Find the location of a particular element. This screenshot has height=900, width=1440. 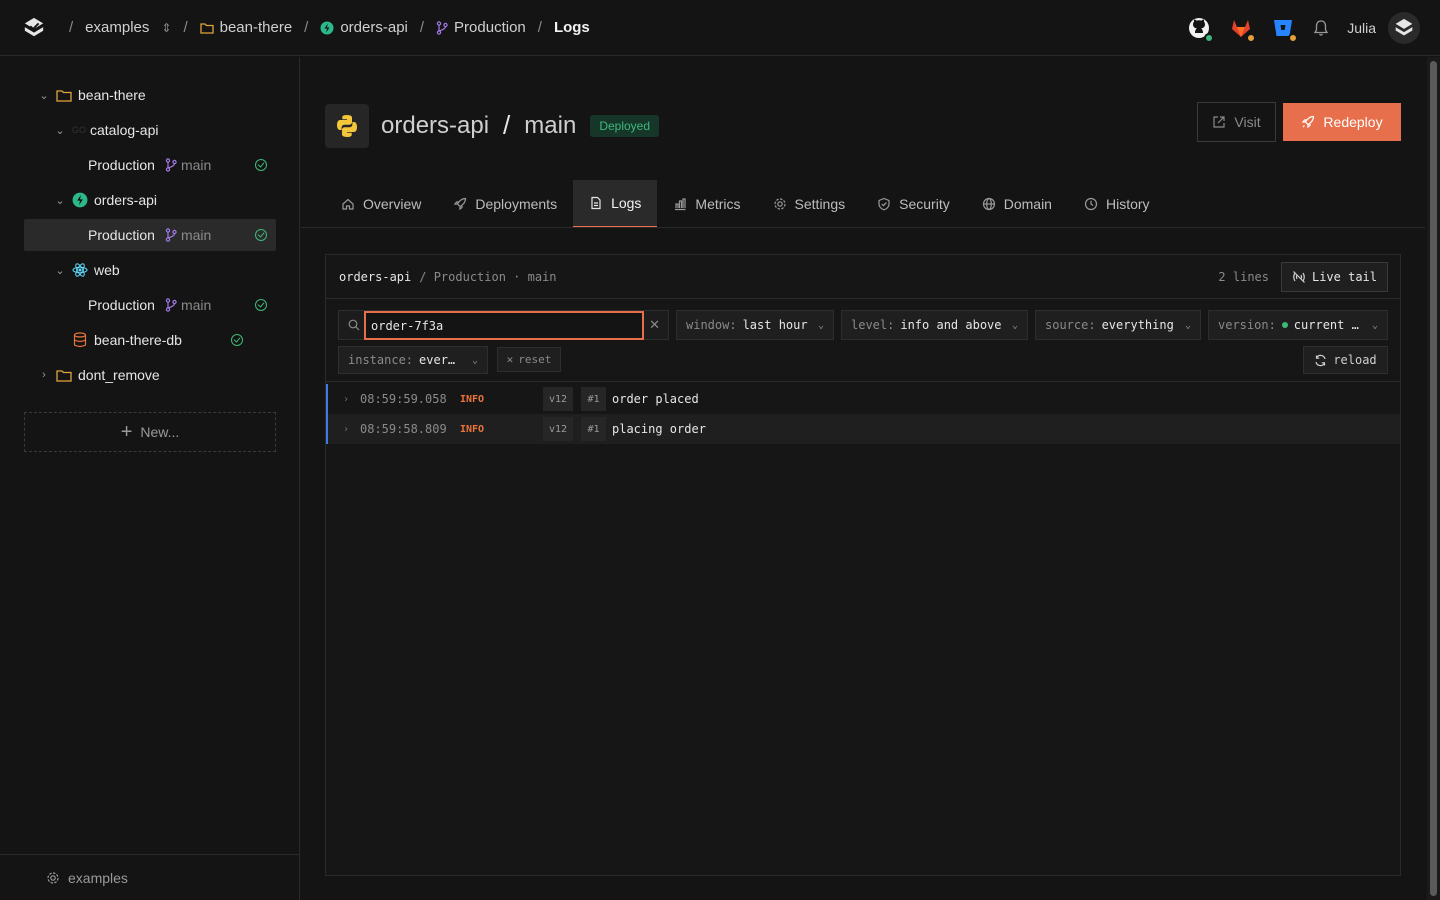

gitlab-icon is located at coordinates (1243, 29).